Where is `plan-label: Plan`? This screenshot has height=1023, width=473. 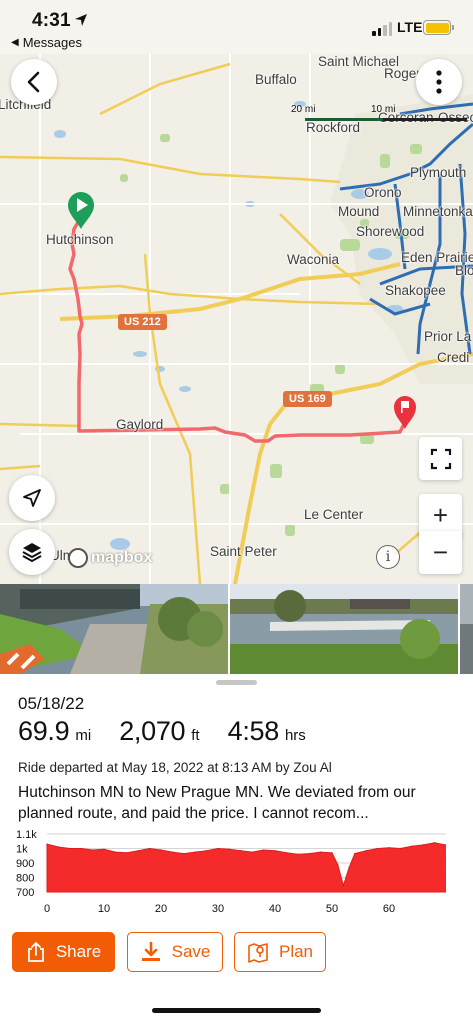
plan-label: Plan is located at coordinates (296, 951).